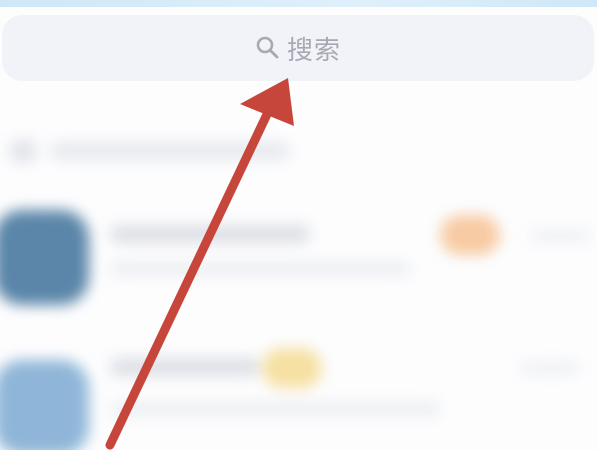 The width and height of the screenshot is (597, 450). Describe the element at coordinates (268, 48) in the screenshot. I see `search-icon` at that location.